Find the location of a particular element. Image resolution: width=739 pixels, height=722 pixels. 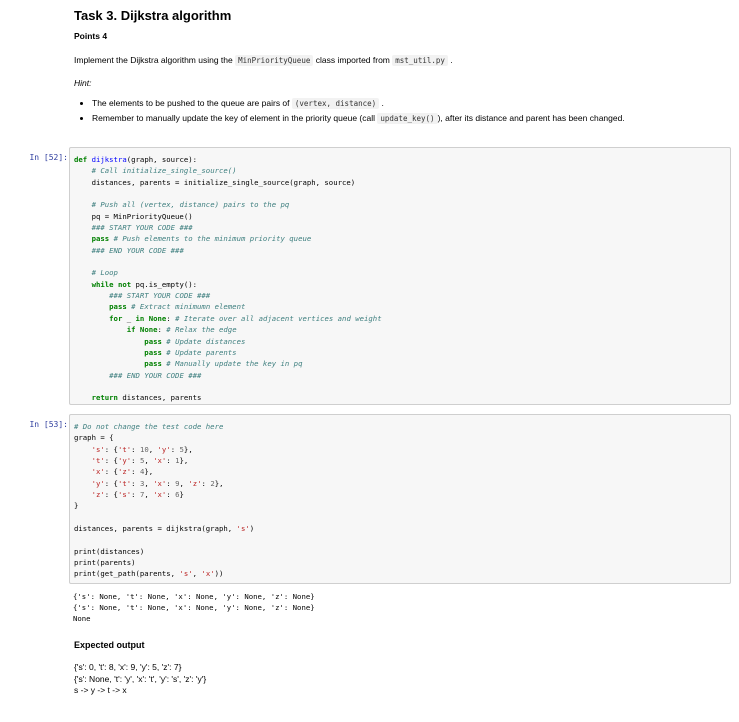

hint-label: Hint: is located at coordinates (83, 83).